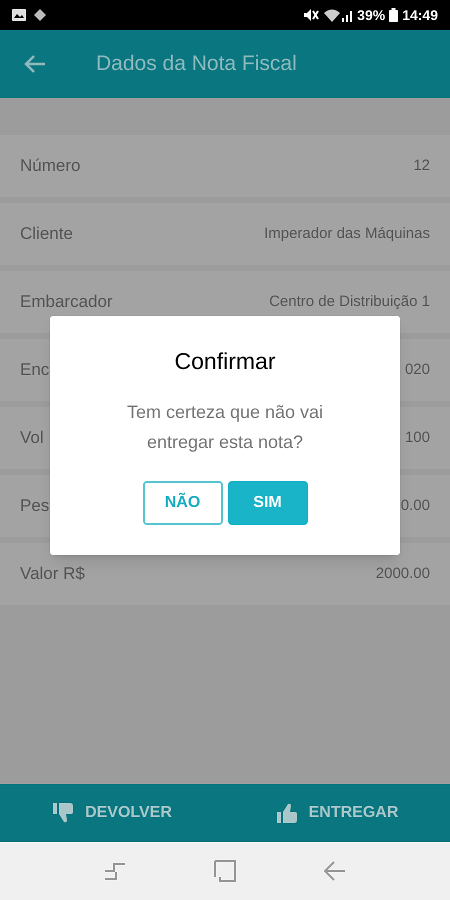 The image size is (450, 900). Describe the element at coordinates (225, 871) in the screenshot. I see `home-icon` at that location.